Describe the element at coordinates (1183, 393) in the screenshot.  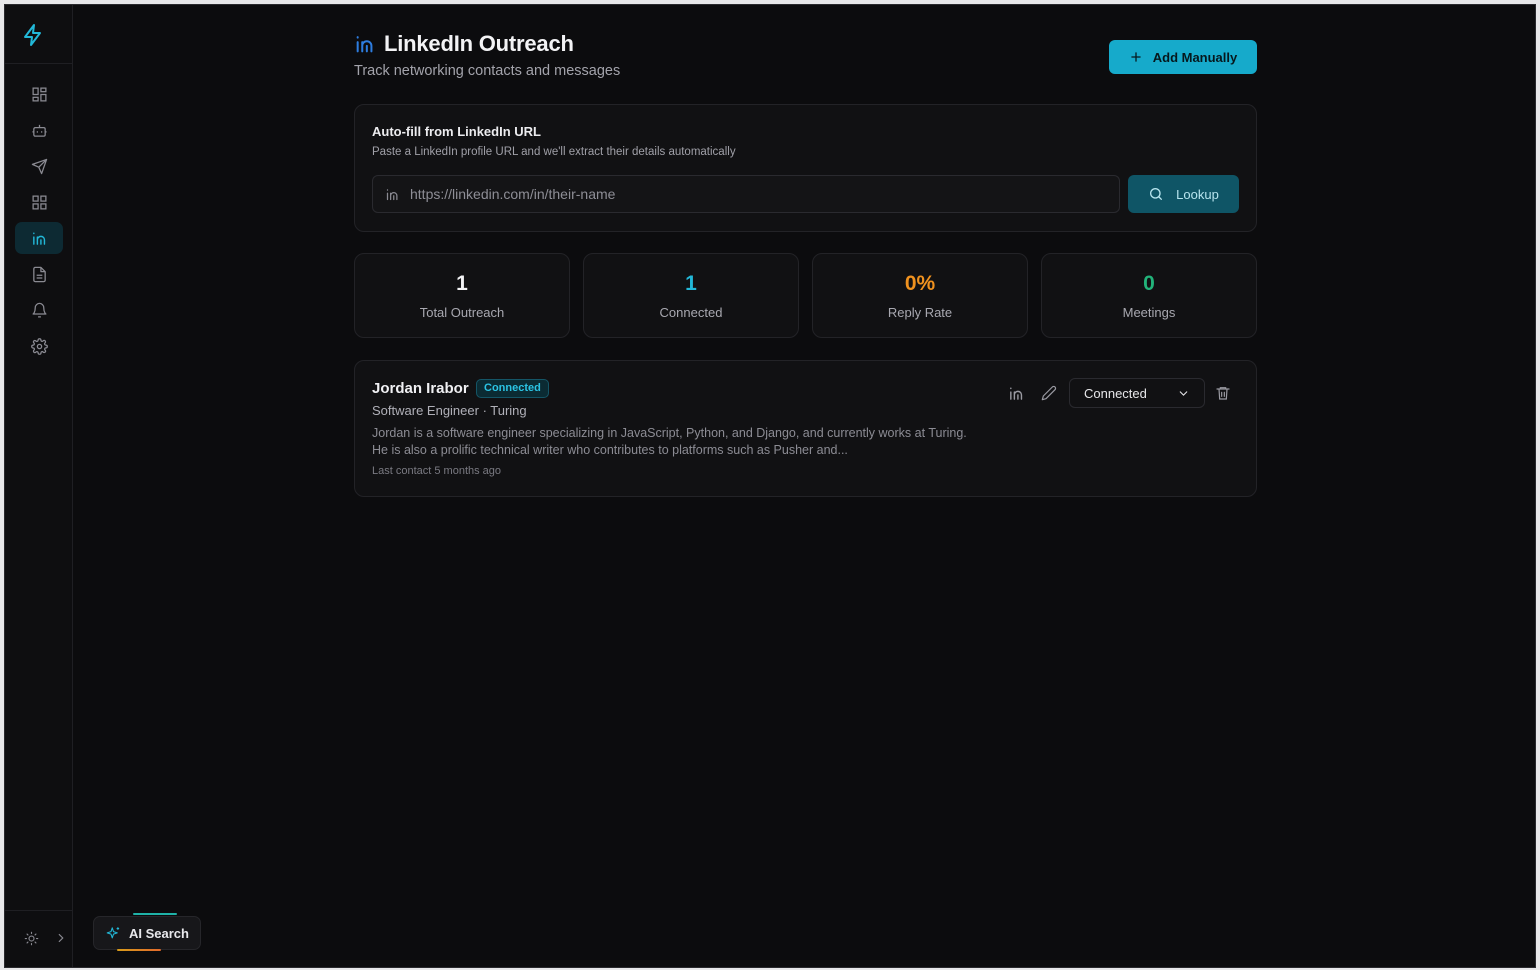
I see `chevron-down-icon` at that location.